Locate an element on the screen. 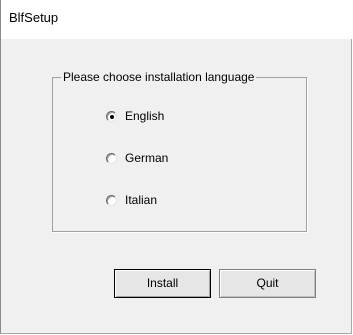 The height and width of the screenshot is (335, 353). radio-italian: Italian is located at coordinates (131, 200).